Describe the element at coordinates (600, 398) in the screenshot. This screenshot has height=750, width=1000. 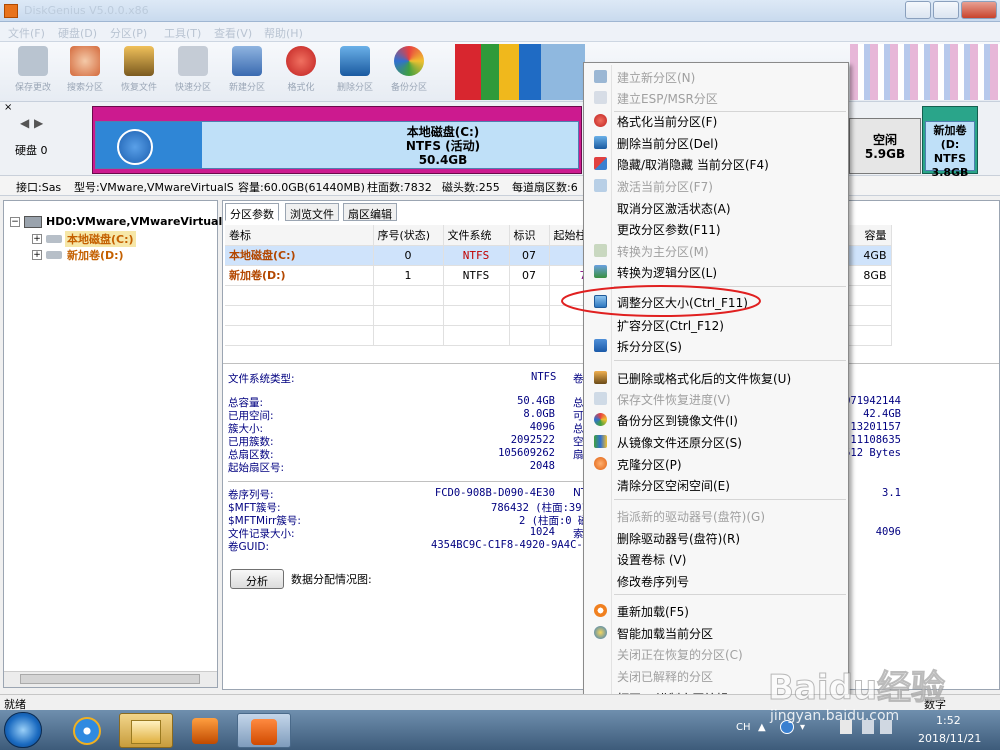
I see `save-progress-icon` at that location.